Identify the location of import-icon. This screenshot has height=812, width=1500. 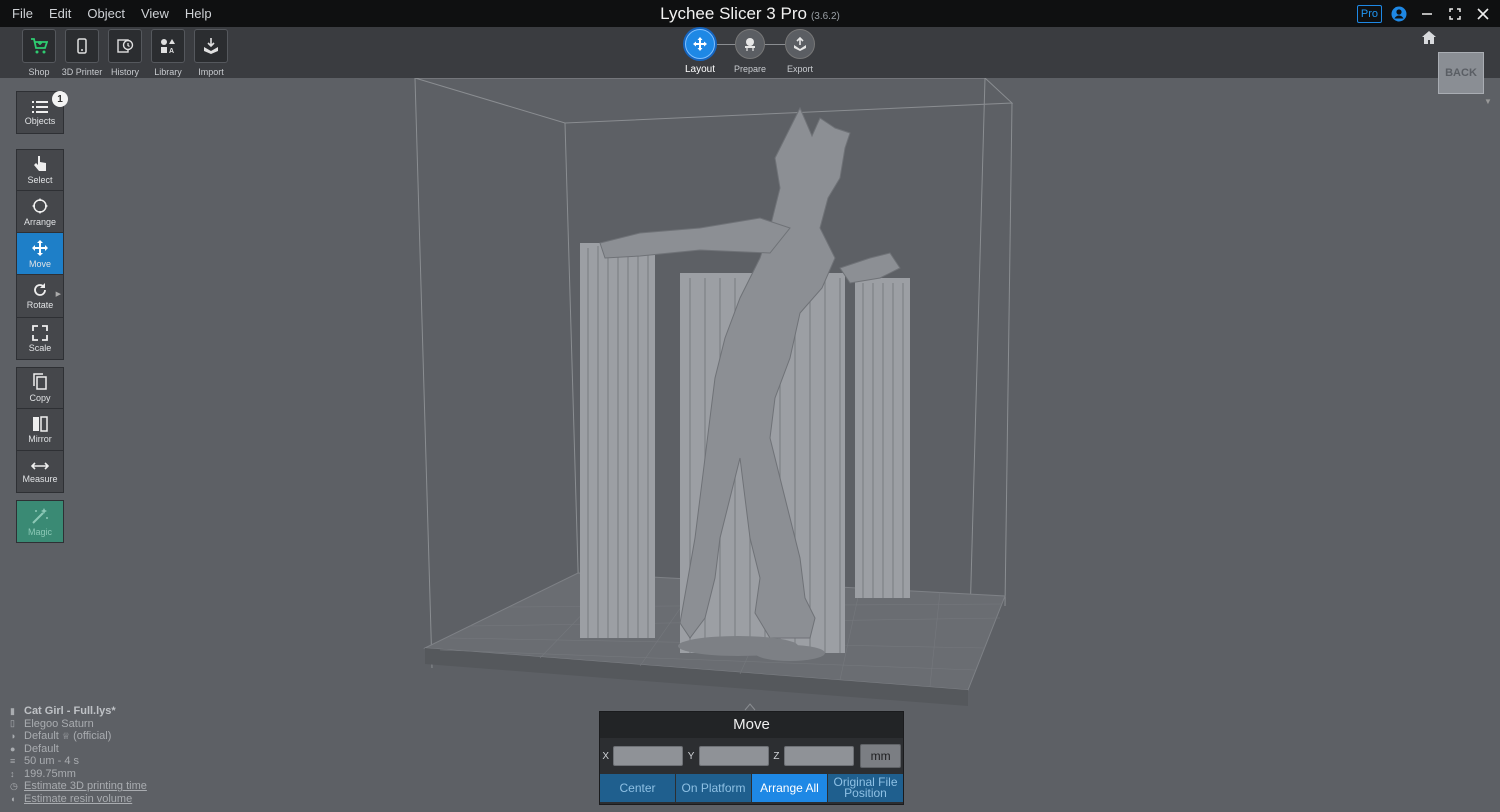
(211, 46).